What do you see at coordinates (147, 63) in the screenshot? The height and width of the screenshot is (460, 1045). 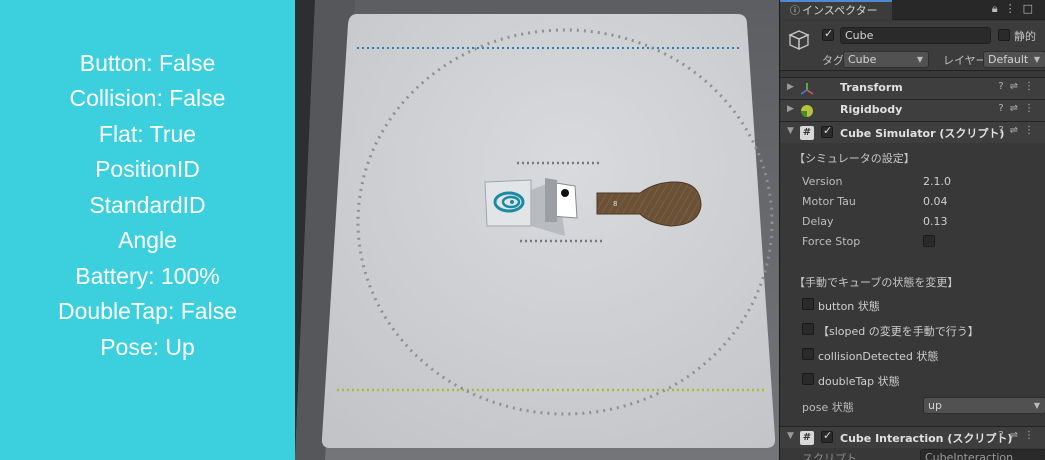 I see `status-button: Button: False` at bounding box center [147, 63].